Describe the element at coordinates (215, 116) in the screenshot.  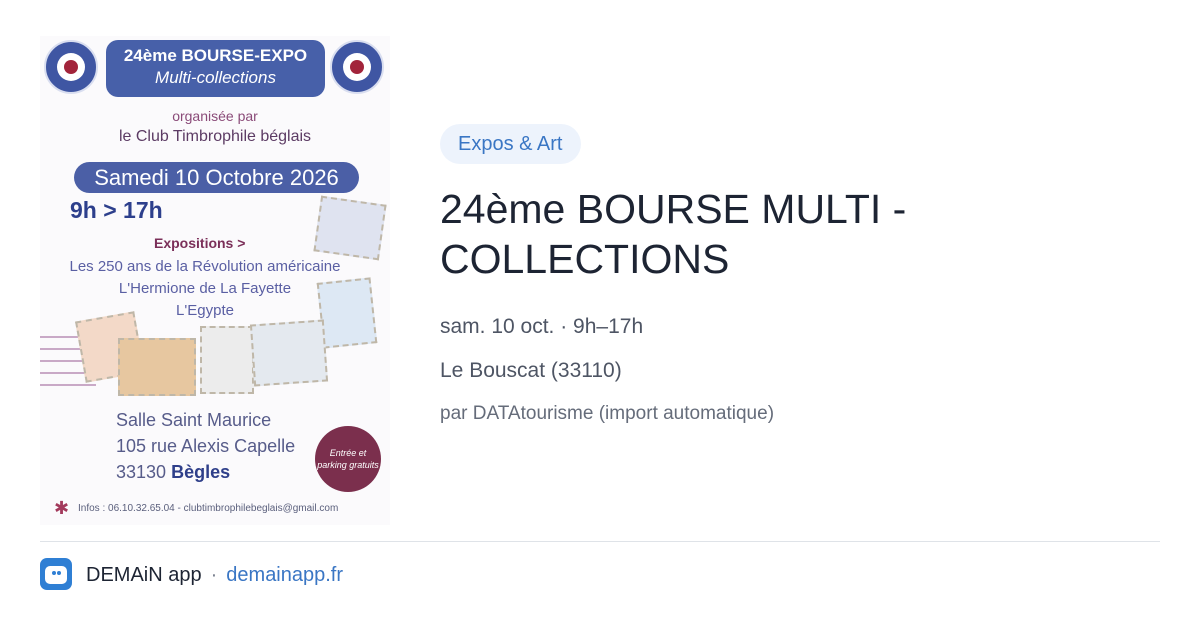
I see `poster-organised-by: organisée par` at that location.